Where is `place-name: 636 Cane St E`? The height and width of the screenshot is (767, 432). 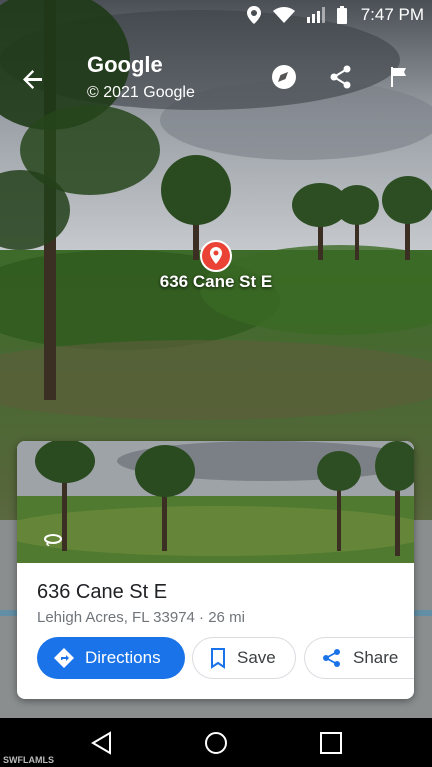
place-name: 636 Cane St E is located at coordinates (102, 592).